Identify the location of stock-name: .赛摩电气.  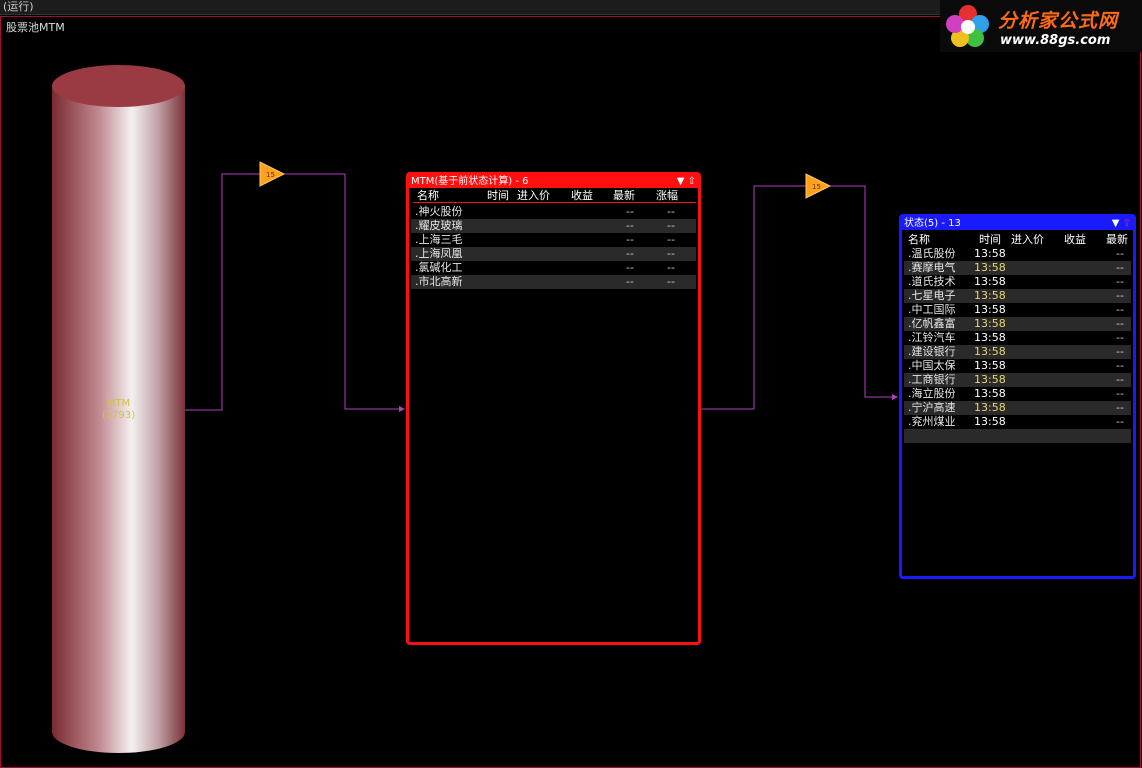
(932, 267).